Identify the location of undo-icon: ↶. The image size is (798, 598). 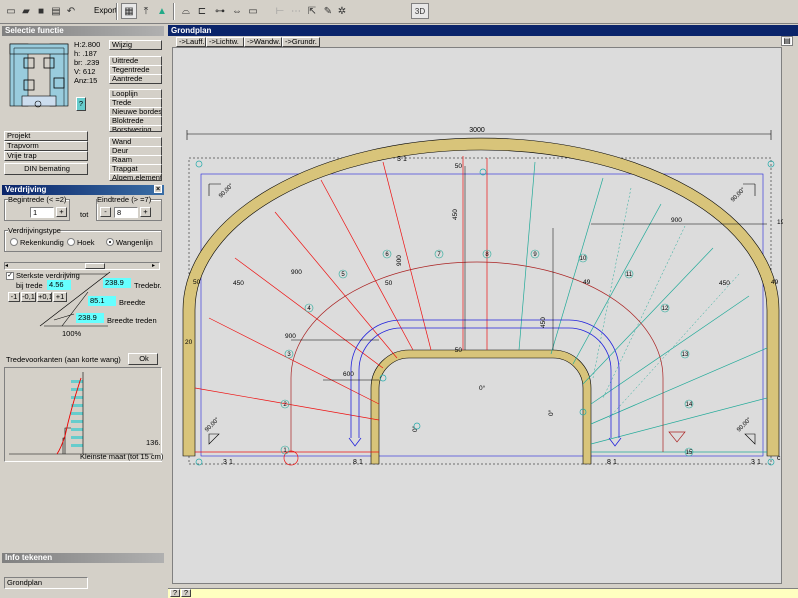
(71, 11).